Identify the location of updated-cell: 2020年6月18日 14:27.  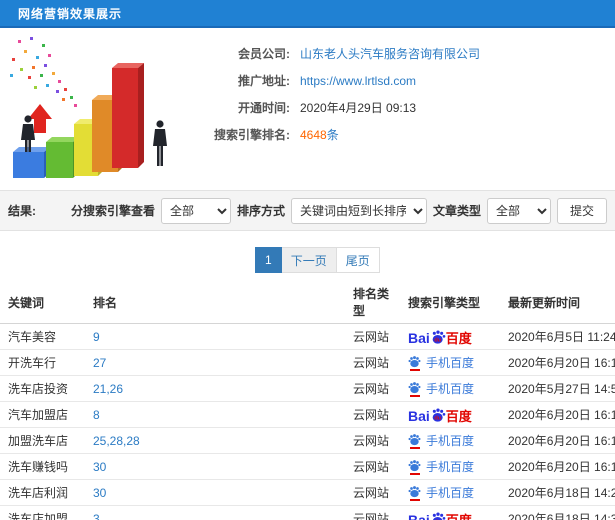
(557, 492).